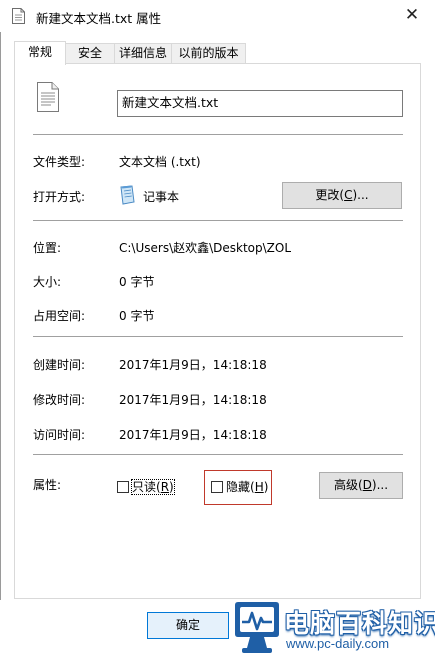 This screenshot has height=658, width=435. What do you see at coordinates (48, 97) in the screenshot?
I see `text-file-icon` at bounding box center [48, 97].